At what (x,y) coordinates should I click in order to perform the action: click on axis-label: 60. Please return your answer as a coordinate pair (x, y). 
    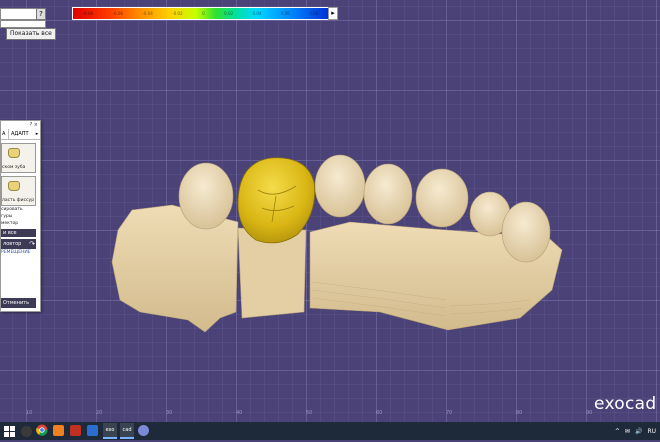
    Looking at the image, I should click on (379, 413).